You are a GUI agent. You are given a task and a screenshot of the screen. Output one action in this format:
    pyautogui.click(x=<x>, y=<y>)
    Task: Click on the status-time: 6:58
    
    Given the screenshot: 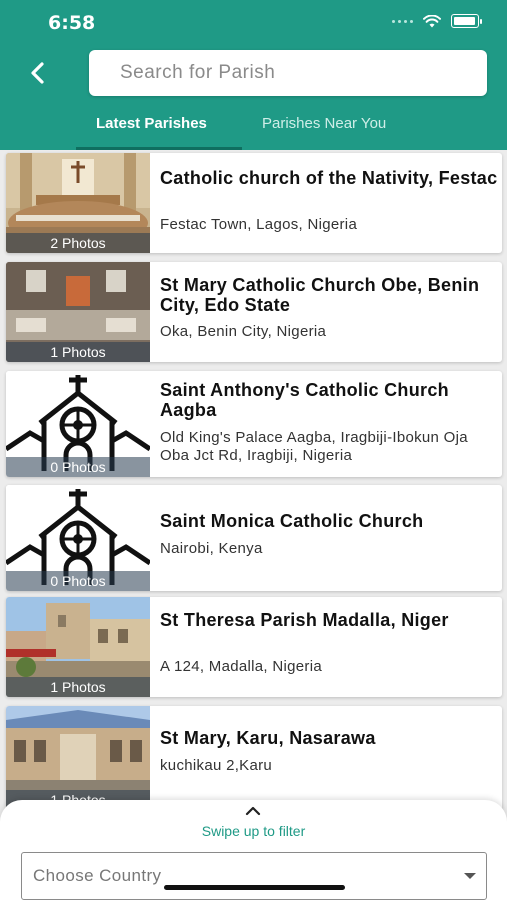 What is the action you would take?
    pyautogui.click(x=72, y=23)
    